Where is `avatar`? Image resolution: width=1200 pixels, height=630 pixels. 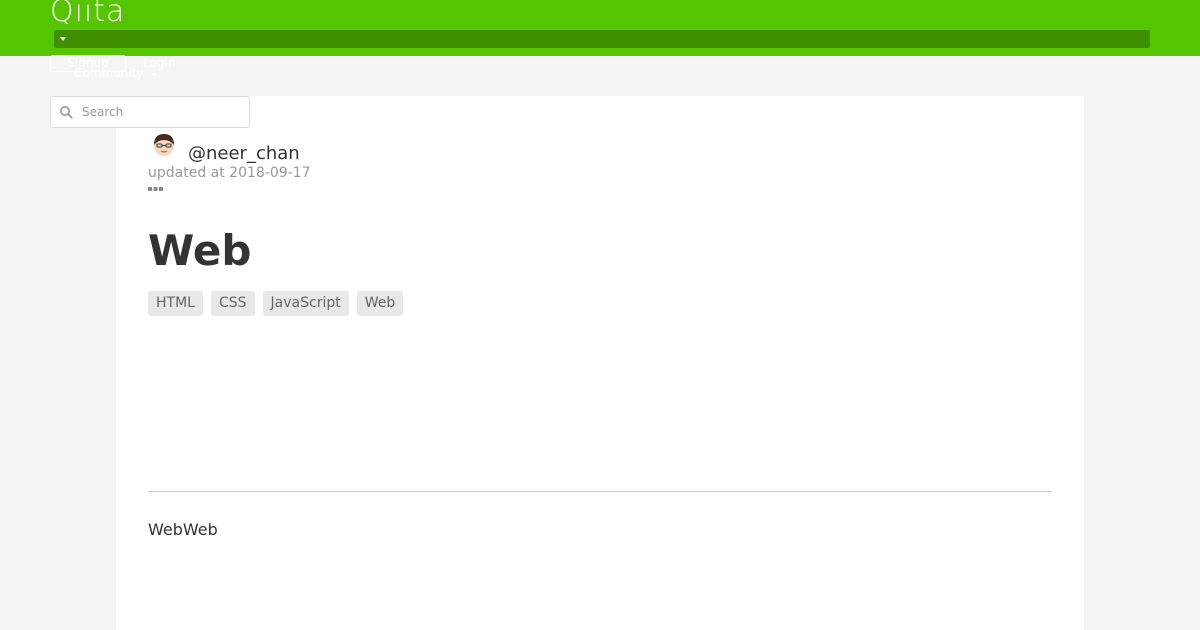 avatar is located at coordinates (164, 145).